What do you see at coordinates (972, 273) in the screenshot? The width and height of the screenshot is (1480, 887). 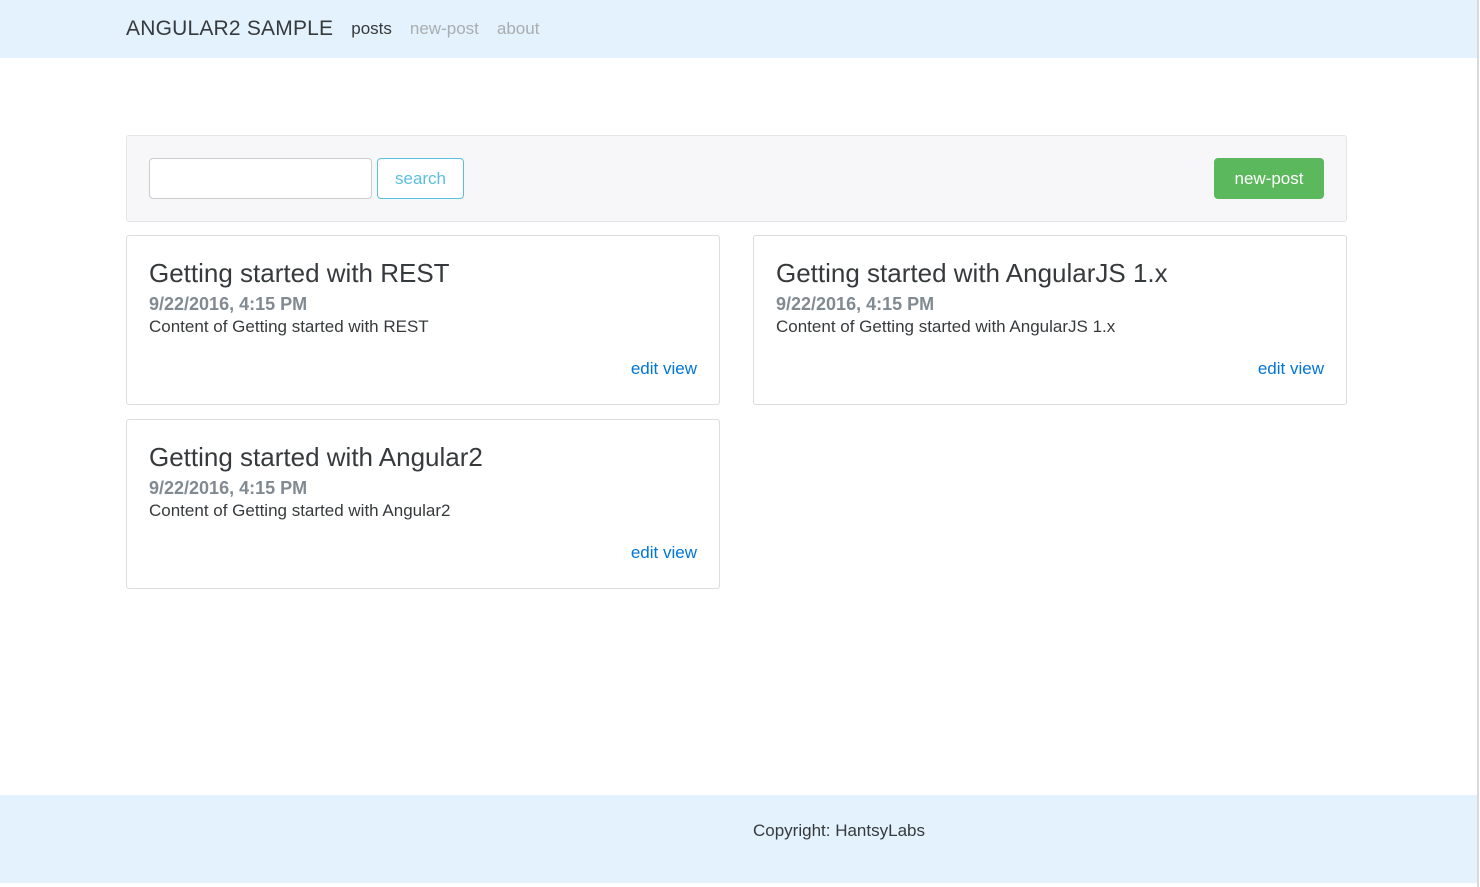 I see `post-title: Getting started with AngularJS 1.x` at bounding box center [972, 273].